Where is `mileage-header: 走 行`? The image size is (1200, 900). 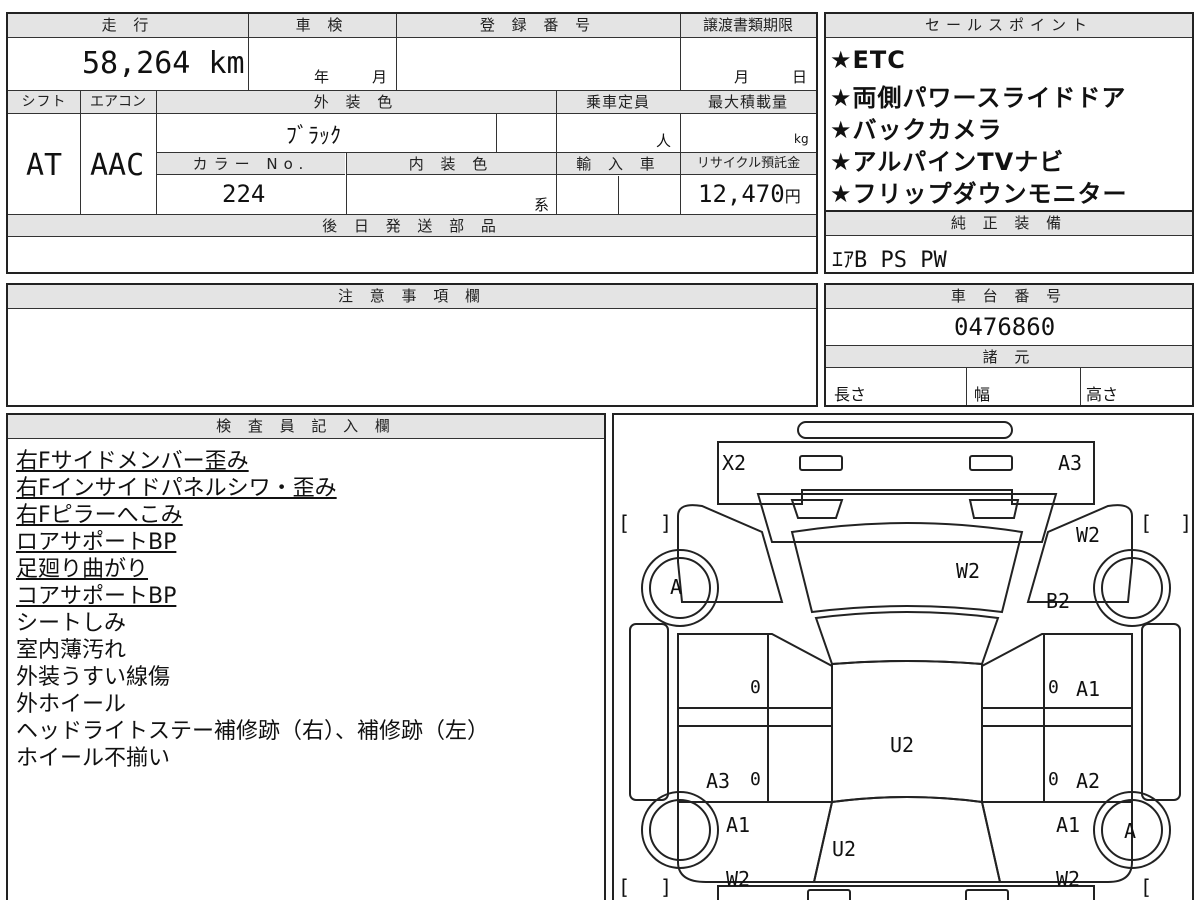
mileage-header: 走 行 is located at coordinates (128, 26).